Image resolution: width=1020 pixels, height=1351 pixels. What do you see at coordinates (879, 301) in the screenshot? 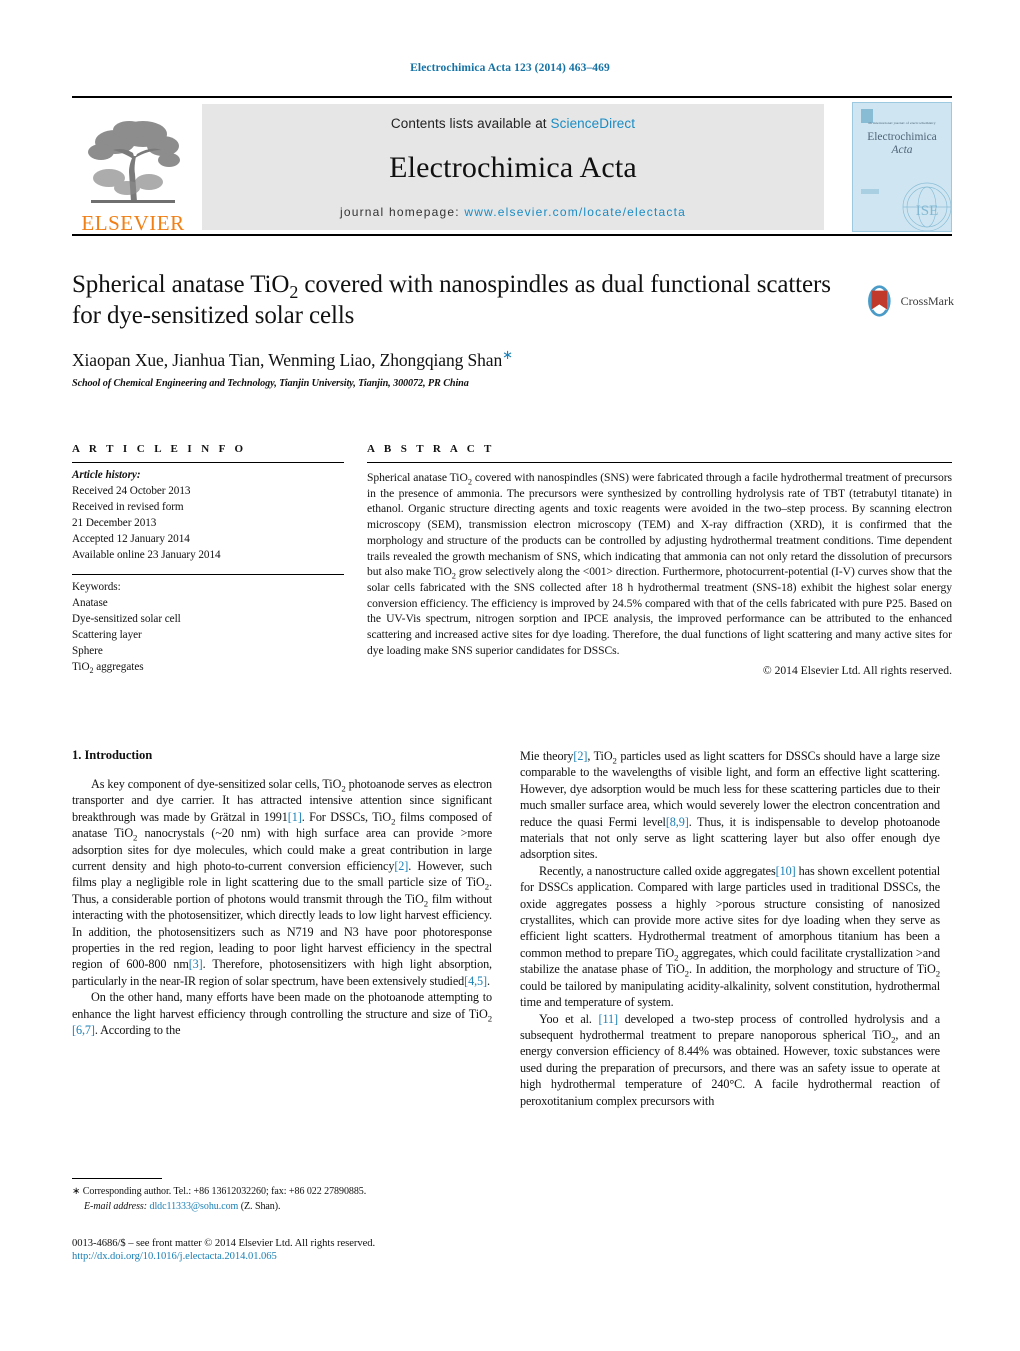
I see `crossmark-icon` at bounding box center [879, 301].